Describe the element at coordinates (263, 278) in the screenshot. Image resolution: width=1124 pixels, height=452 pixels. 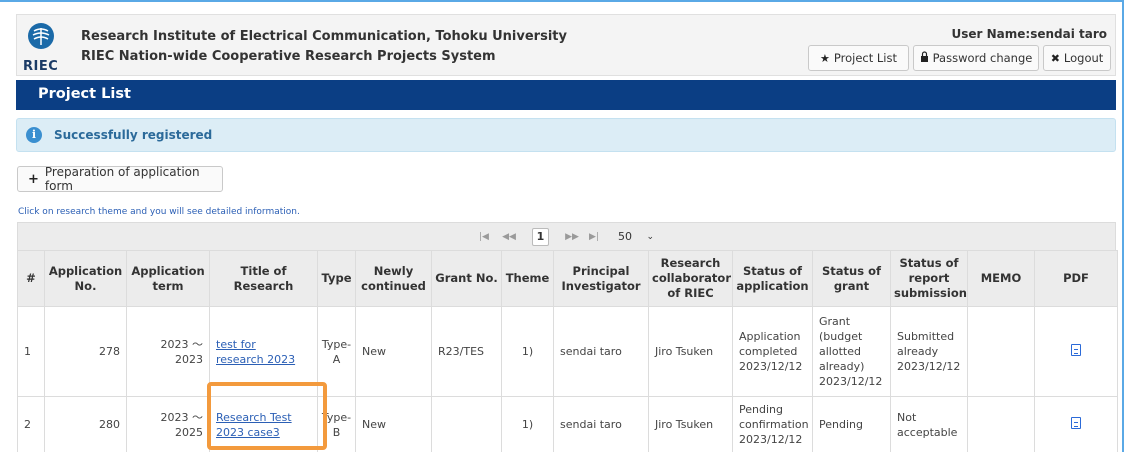
I see `col-header-title: Title of Research` at that location.